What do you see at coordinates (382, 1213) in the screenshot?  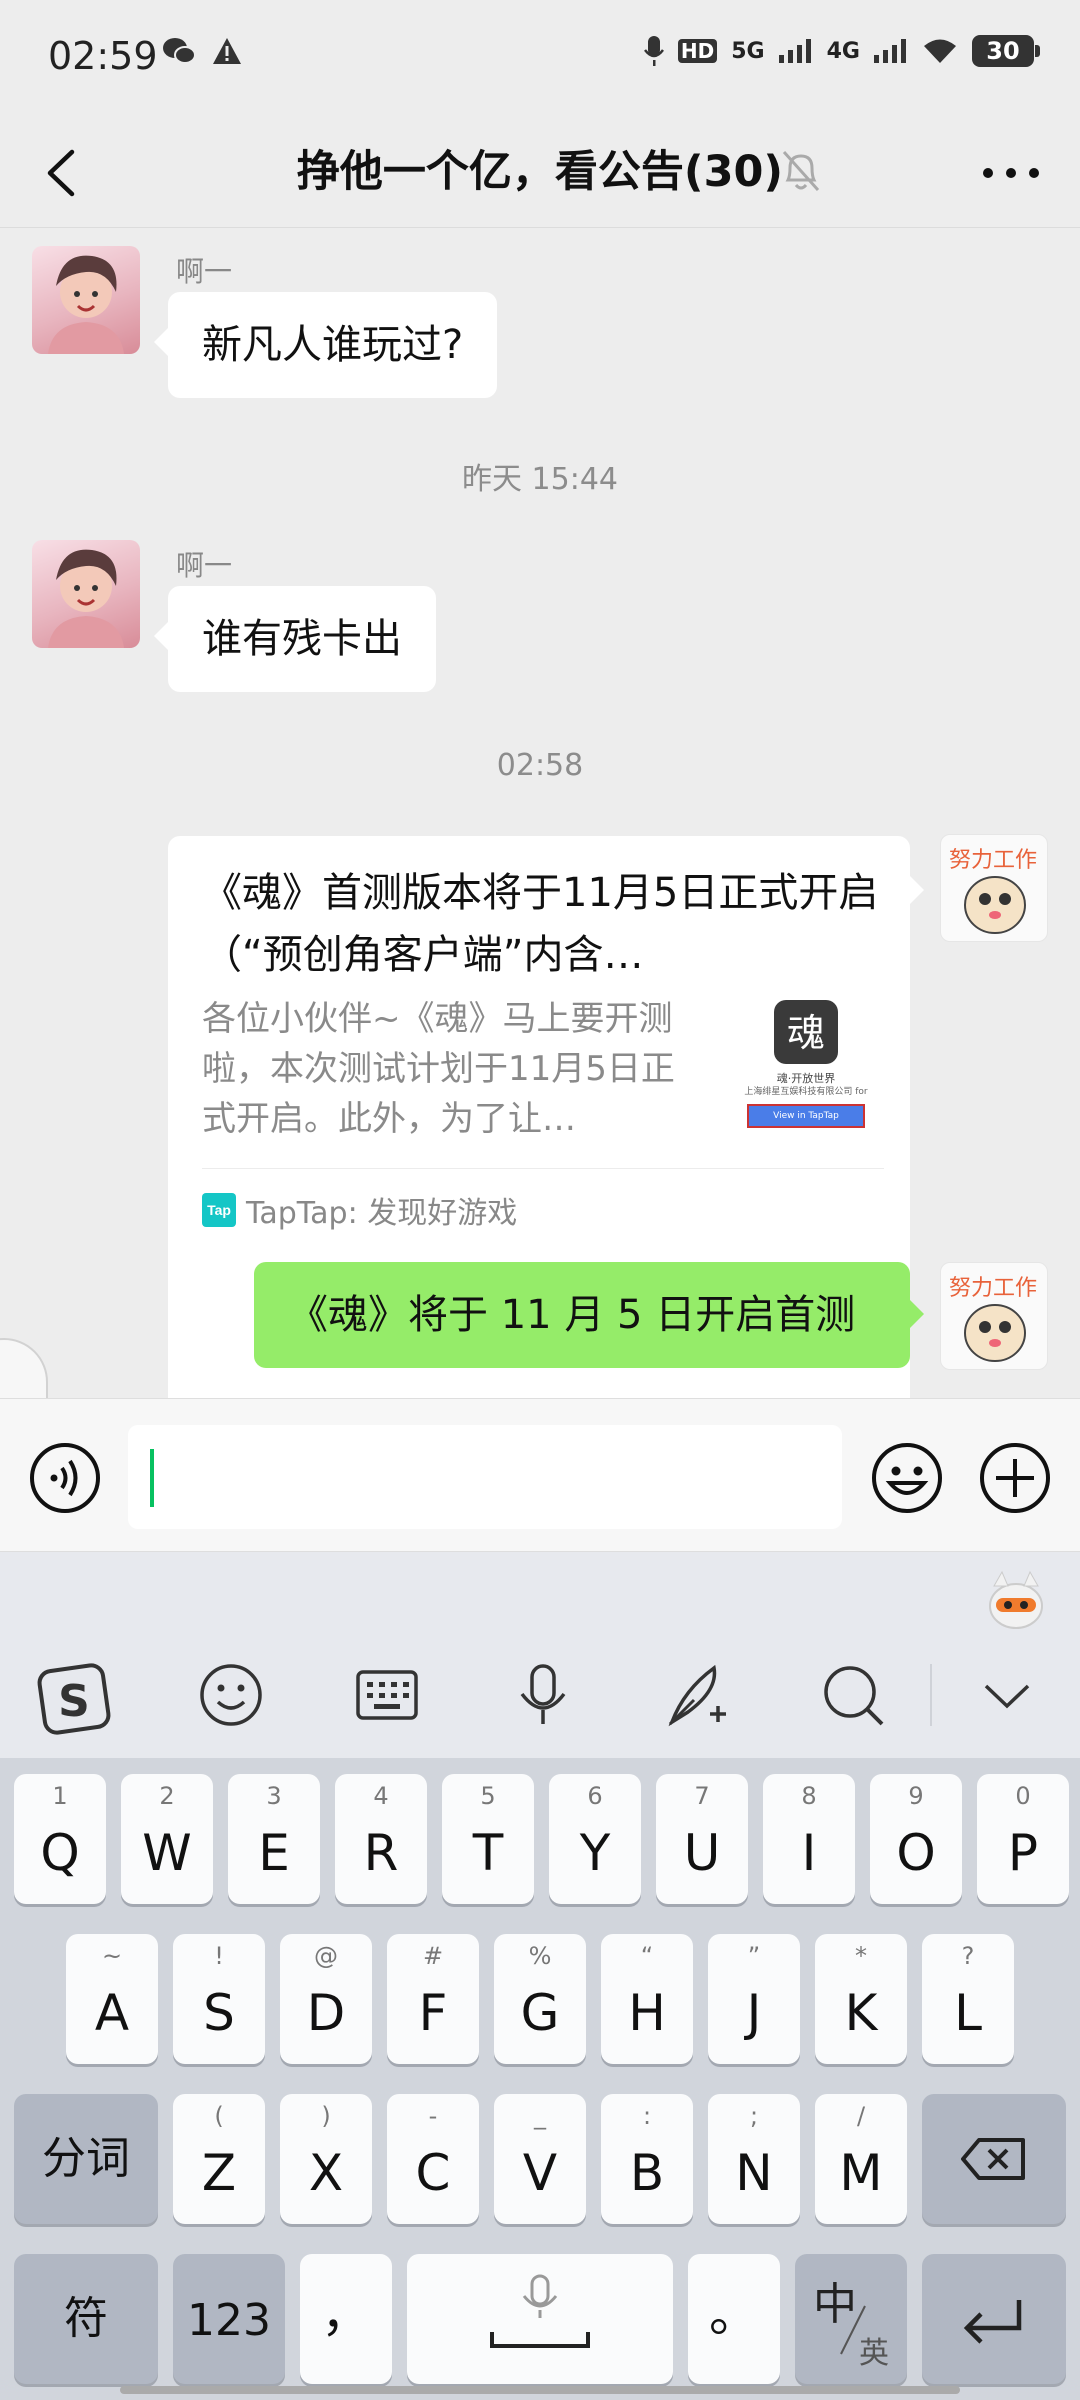 I see `card-source-label: TapTap: 发现好游戏` at bounding box center [382, 1213].